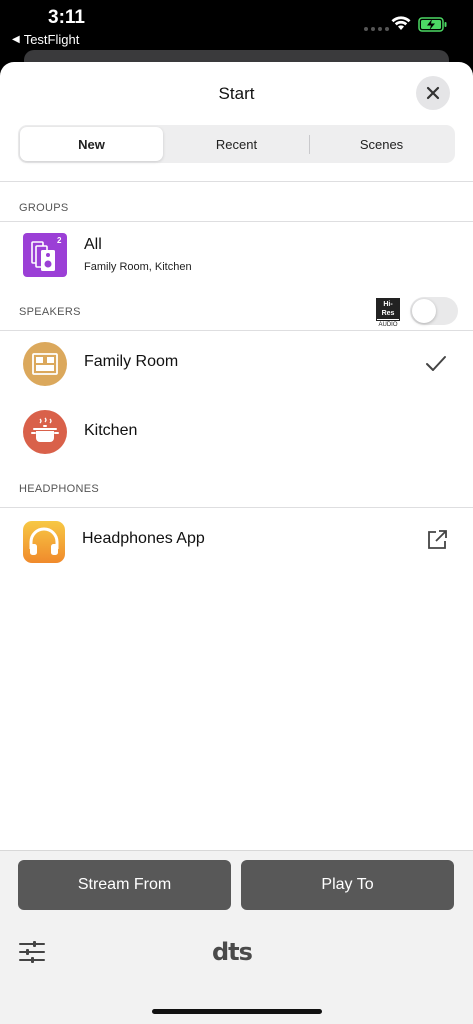 The image size is (473, 1024). I want to click on back-to-app-link: ◀ TestFlight, so click(45, 39).